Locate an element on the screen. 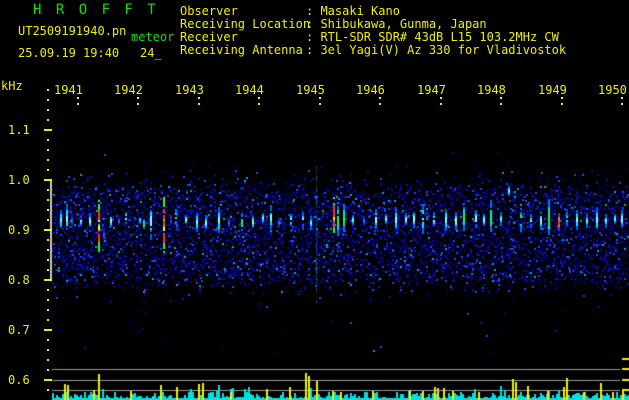 The width and height of the screenshot is (629, 400). sweep-counter: 24_ is located at coordinates (151, 53).